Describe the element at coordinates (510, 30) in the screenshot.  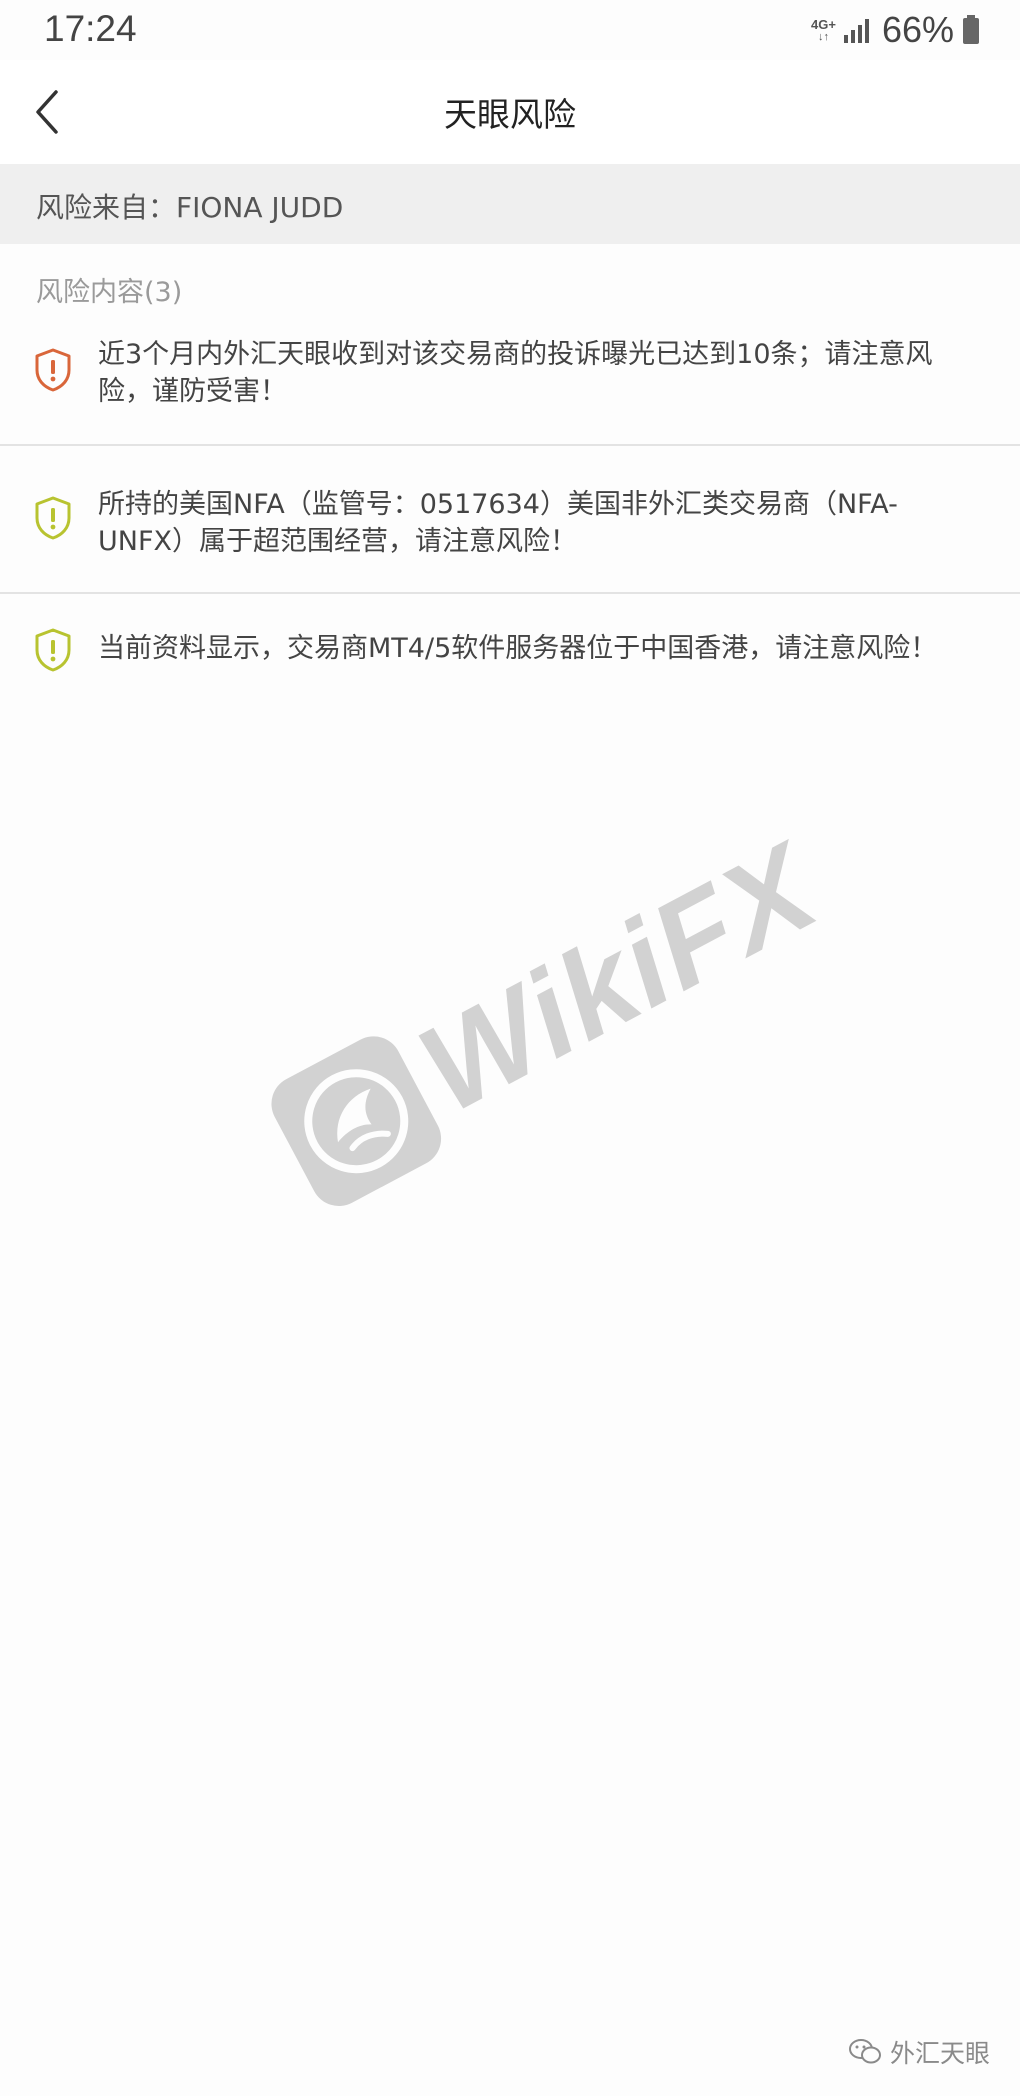
I see `status-bar: 17:24 4G+ ↓↑ 66%` at that location.